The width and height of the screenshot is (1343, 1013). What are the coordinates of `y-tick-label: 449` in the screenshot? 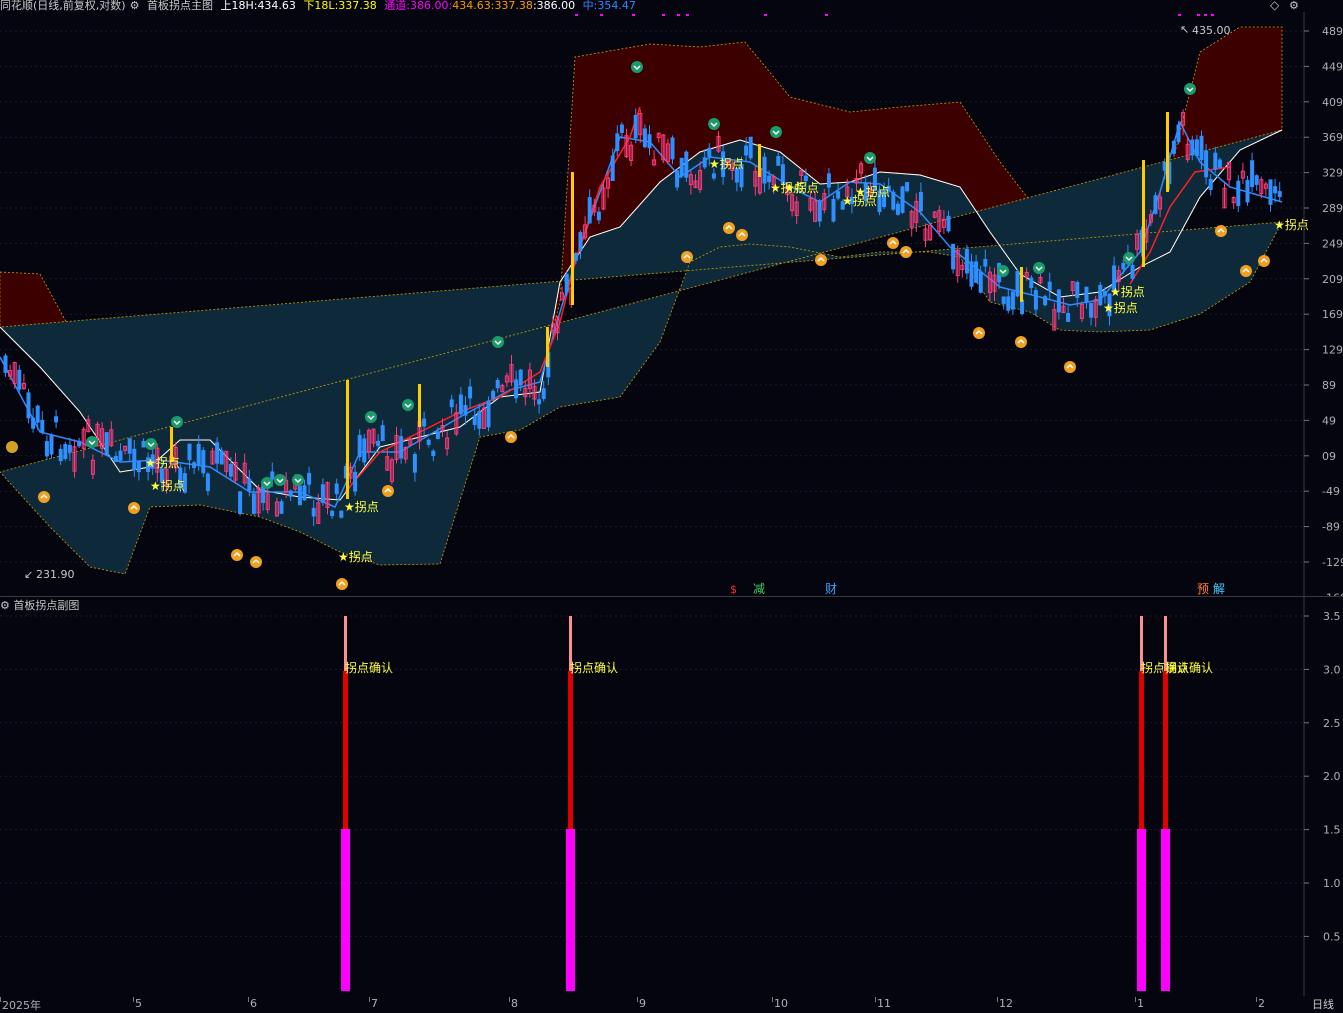 It's located at (1332, 66).